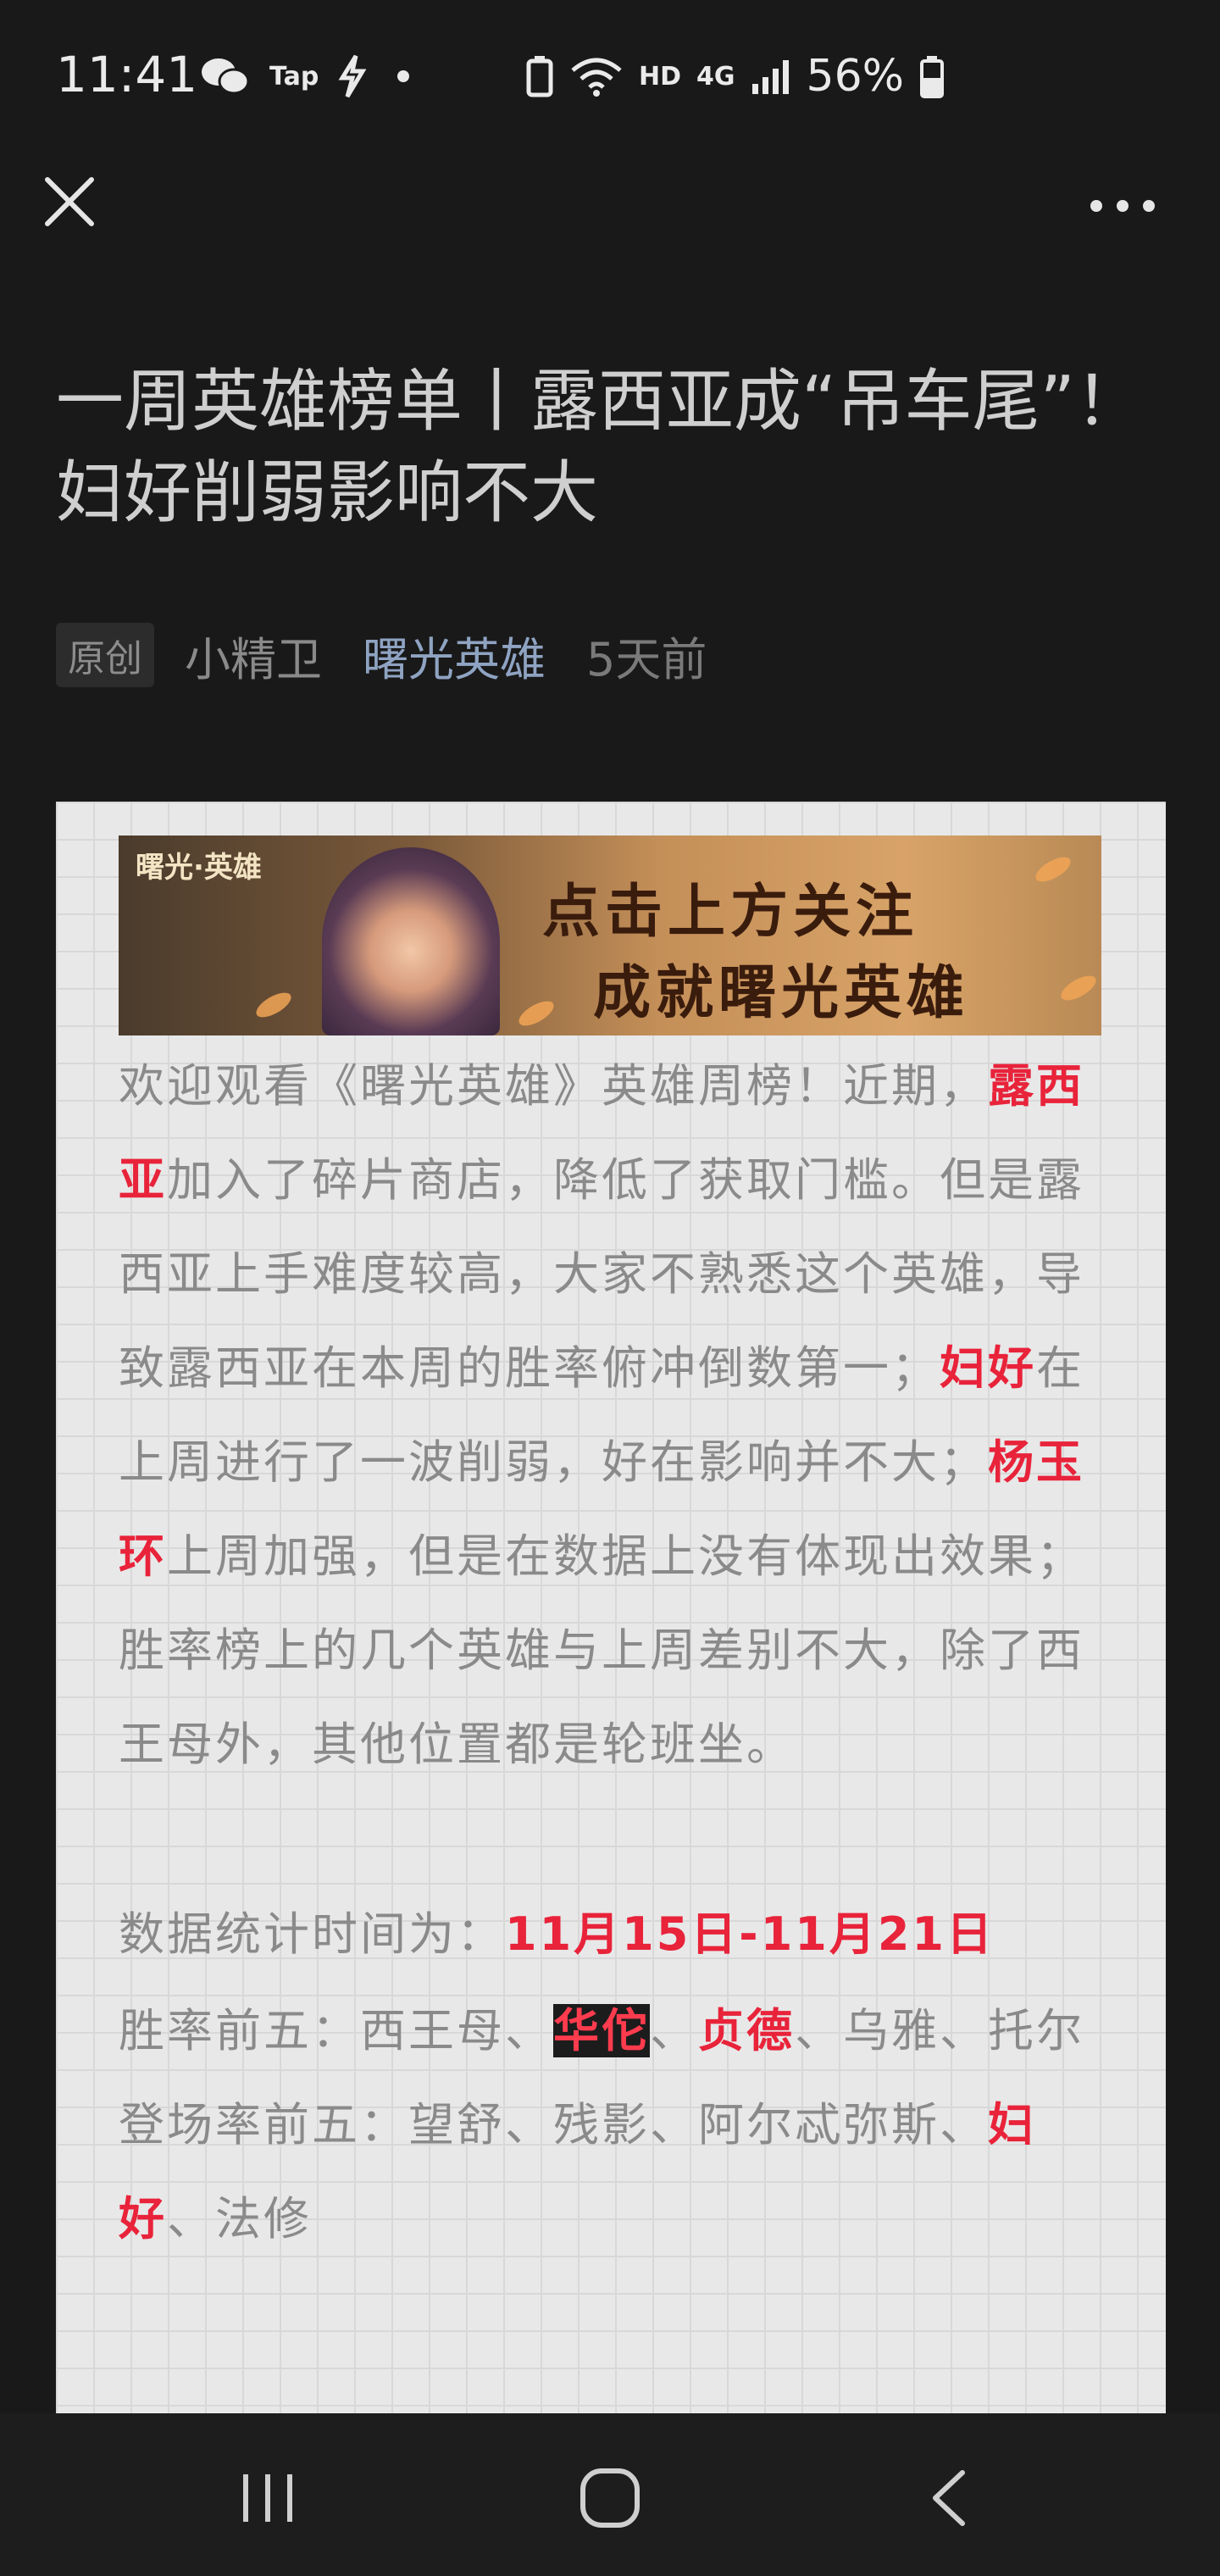 This screenshot has width=1220, height=2576. I want to click on stat-time-label: 数据统计时间为：, so click(312, 1934).